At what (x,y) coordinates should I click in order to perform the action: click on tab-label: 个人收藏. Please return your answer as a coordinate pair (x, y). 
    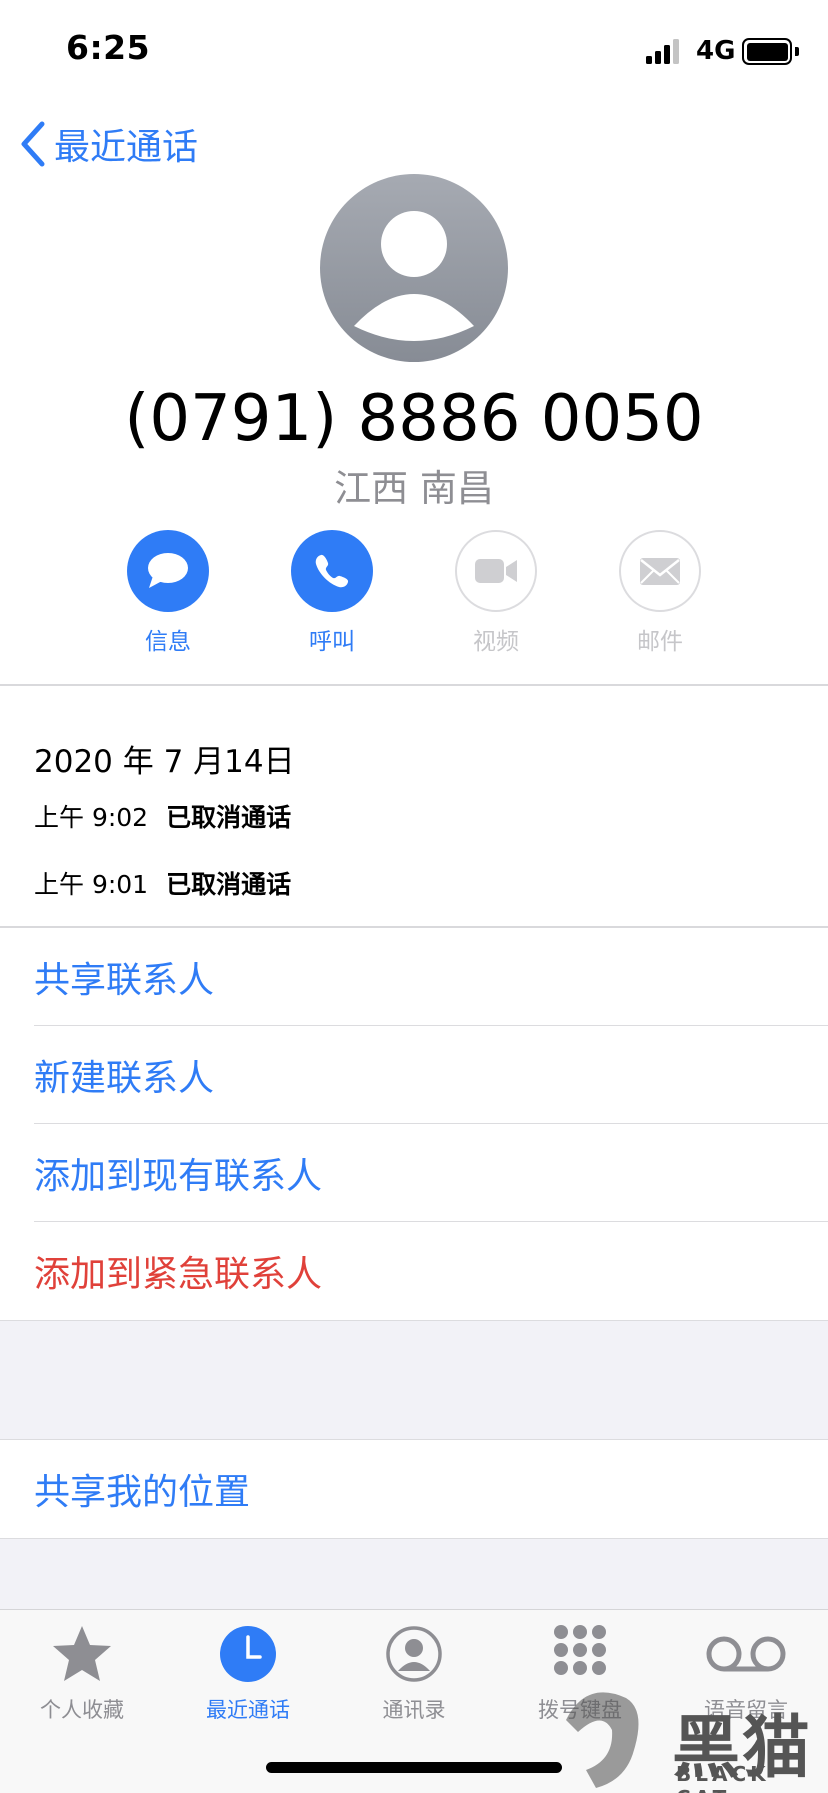
    Looking at the image, I should click on (82, 1710).